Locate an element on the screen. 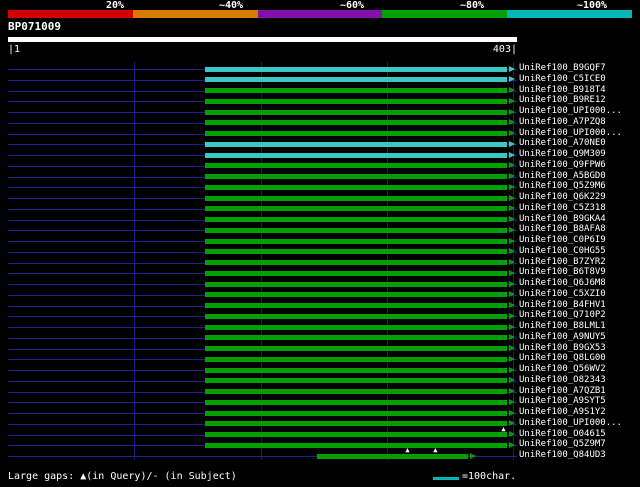 This screenshot has width=640, height=487. hit-label: UniRef100_B918T4 is located at coordinates (562, 90).